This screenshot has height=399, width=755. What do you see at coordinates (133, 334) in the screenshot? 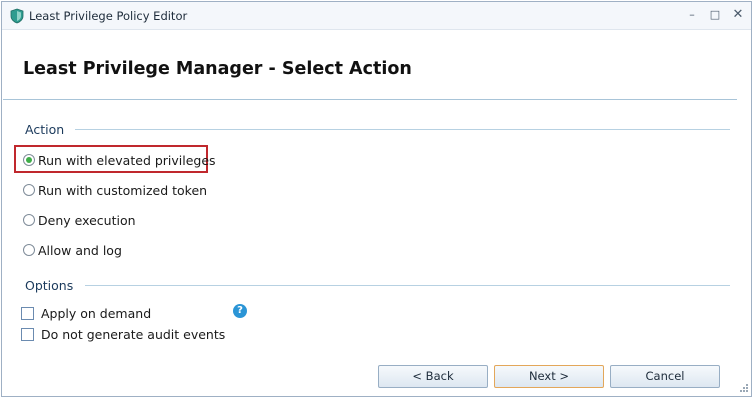
I see `checkbox-label: Do not generate audit events` at bounding box center [133, 334].